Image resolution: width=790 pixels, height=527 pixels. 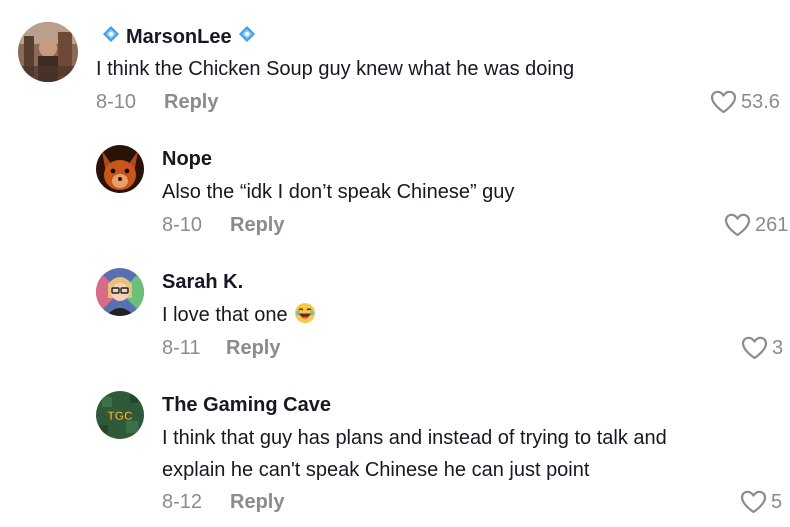 I want to click on laughing-face-emoji, so click(x=305, y=313).